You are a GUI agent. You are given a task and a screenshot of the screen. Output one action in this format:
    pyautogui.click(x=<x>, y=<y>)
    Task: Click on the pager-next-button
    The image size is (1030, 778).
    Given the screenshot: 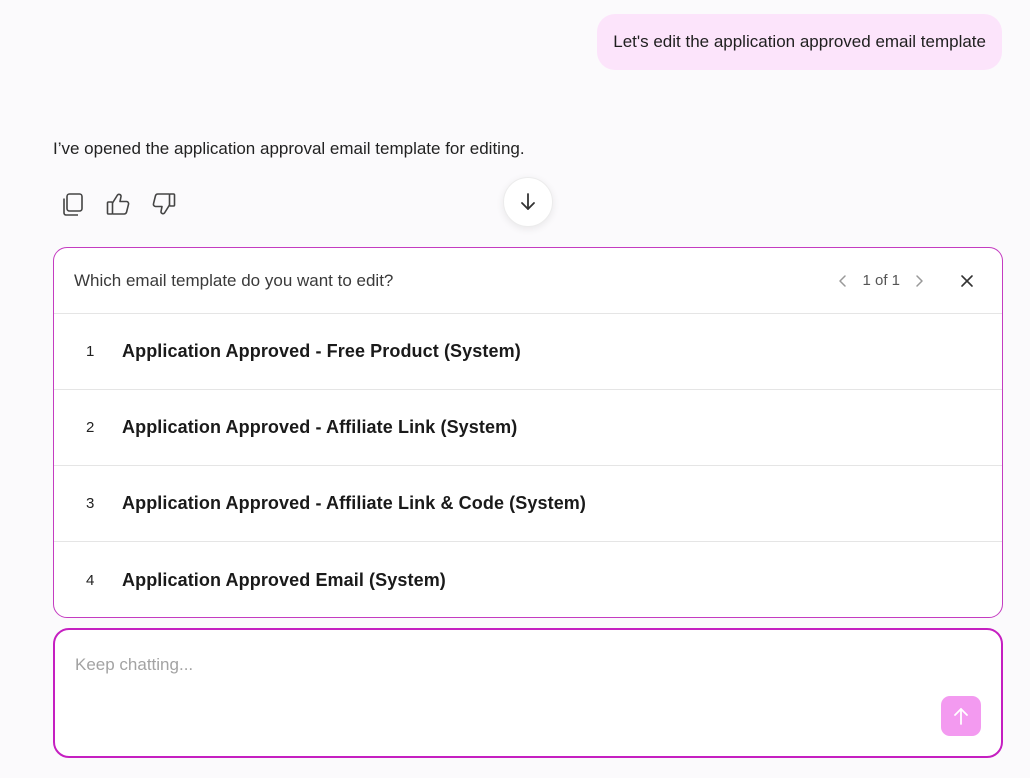 What is the action you would take?
    pyautogui.click(x=919, y=281)
    